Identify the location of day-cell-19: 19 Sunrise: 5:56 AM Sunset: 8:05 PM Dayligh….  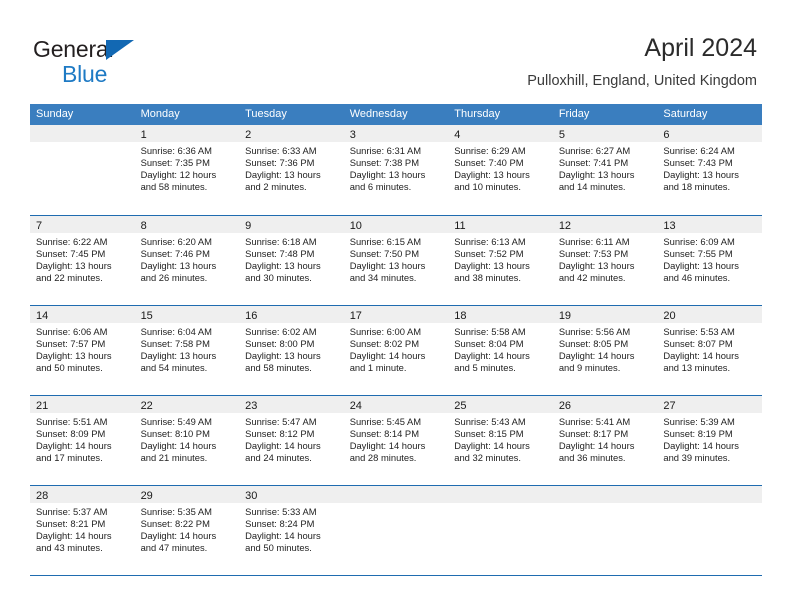
(605, 350).